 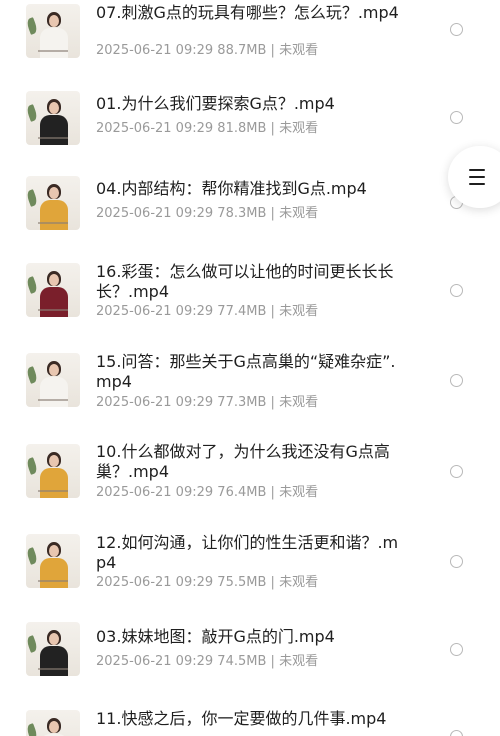 I want to click on video-size: 88.7MB, so click(x=242, y=50).